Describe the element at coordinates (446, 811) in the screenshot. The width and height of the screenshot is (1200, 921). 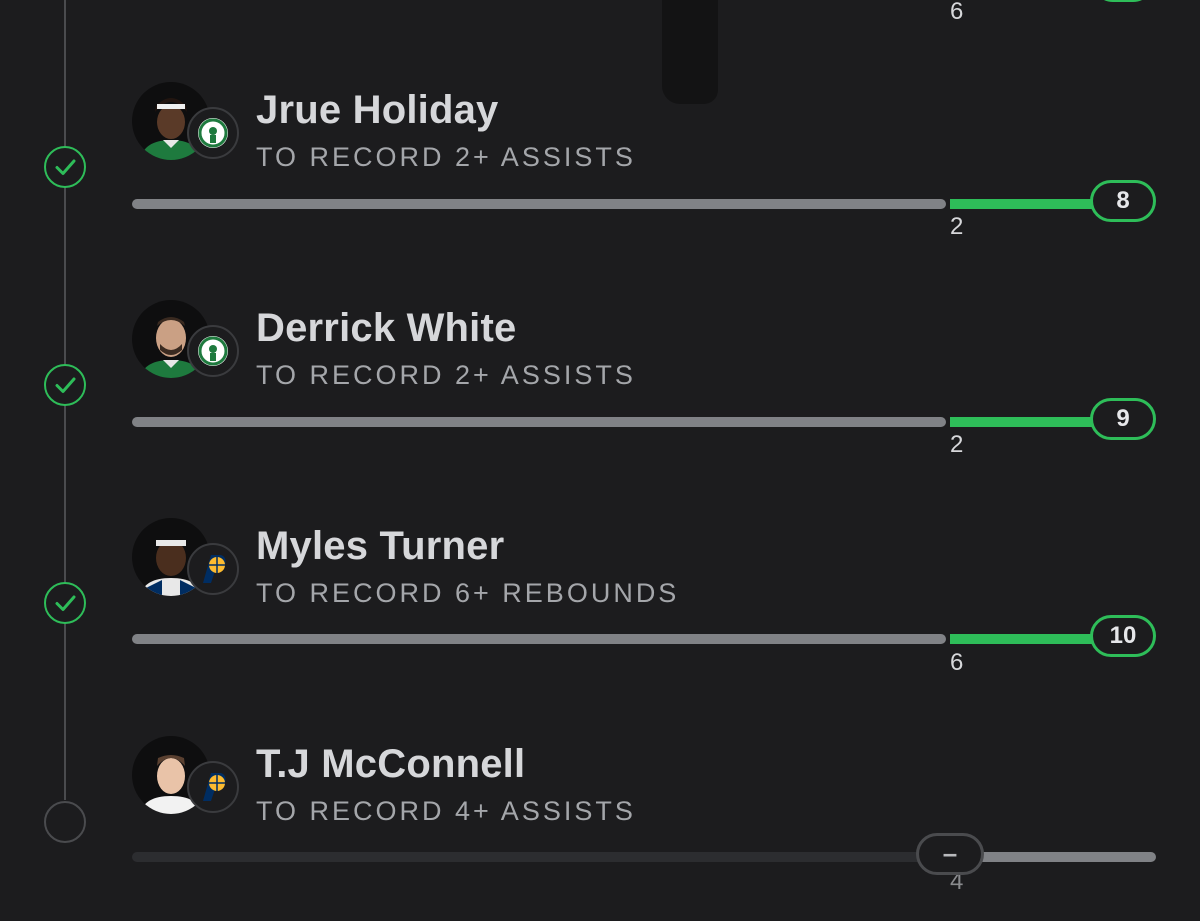
I see `prop-description: TO RECORD 4+ ASSISTS` at that location.